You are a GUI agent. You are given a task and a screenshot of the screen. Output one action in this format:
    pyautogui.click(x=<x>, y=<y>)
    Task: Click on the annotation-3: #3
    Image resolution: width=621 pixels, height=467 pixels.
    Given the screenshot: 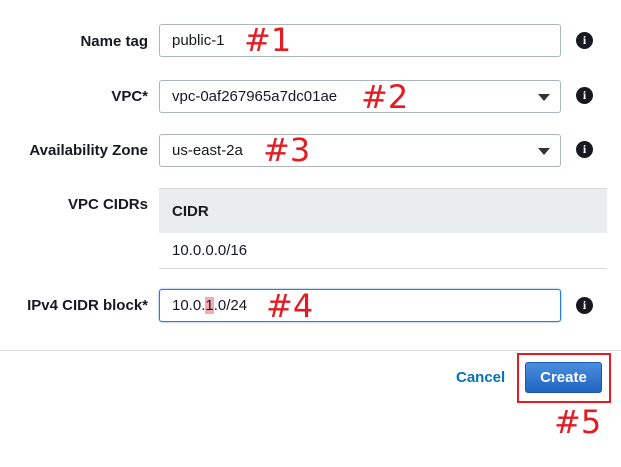 What is the action you would take?
    pyautogui.click(x=287, y=150)
    